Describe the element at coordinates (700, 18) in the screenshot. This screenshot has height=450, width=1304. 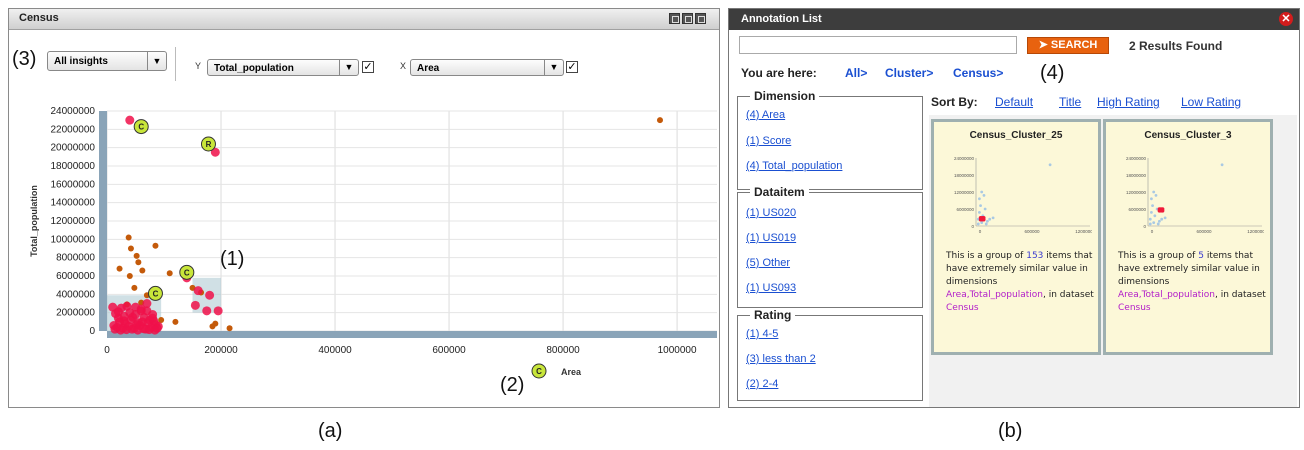
I see `close-window-icon` at that location.